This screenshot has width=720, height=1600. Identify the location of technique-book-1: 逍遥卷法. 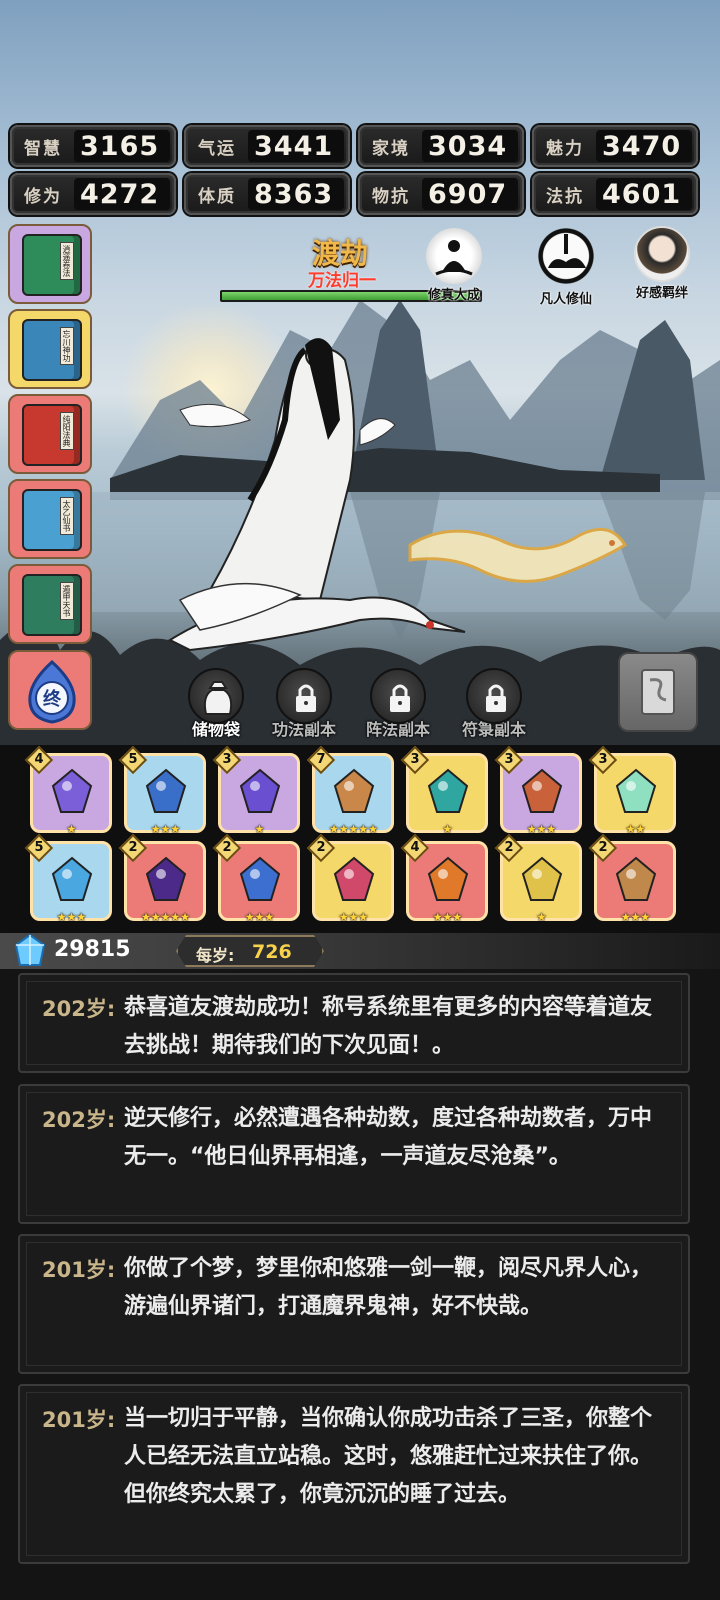
(50, 264).